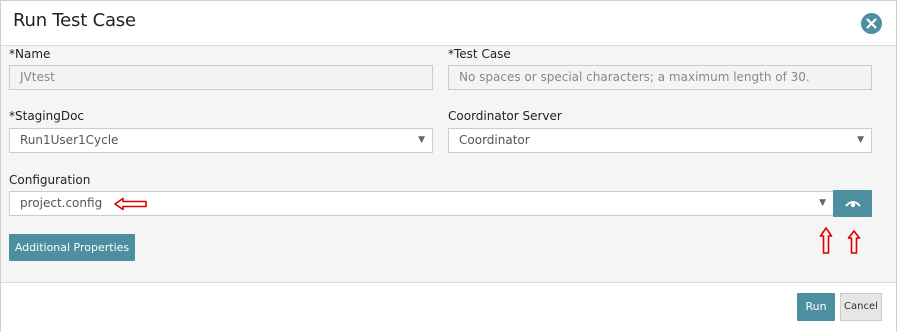 This screenshot has width=897, height=332. I want to click on run-button: Run, so click(816, 307).